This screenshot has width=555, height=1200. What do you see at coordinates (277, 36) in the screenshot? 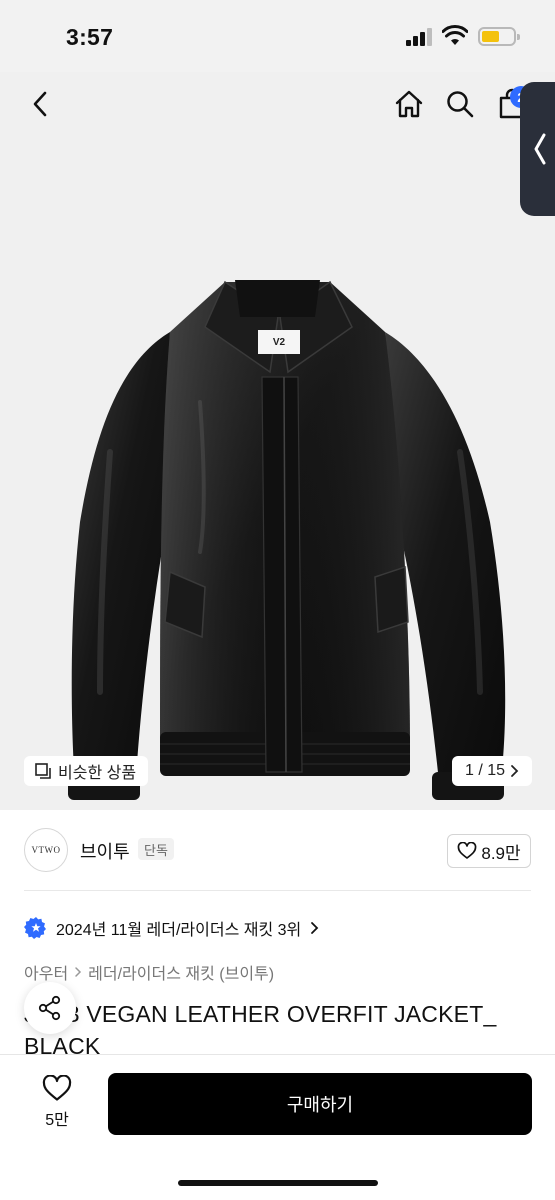
I see `status-bar: 3:57` at bounding box center [277, 36].